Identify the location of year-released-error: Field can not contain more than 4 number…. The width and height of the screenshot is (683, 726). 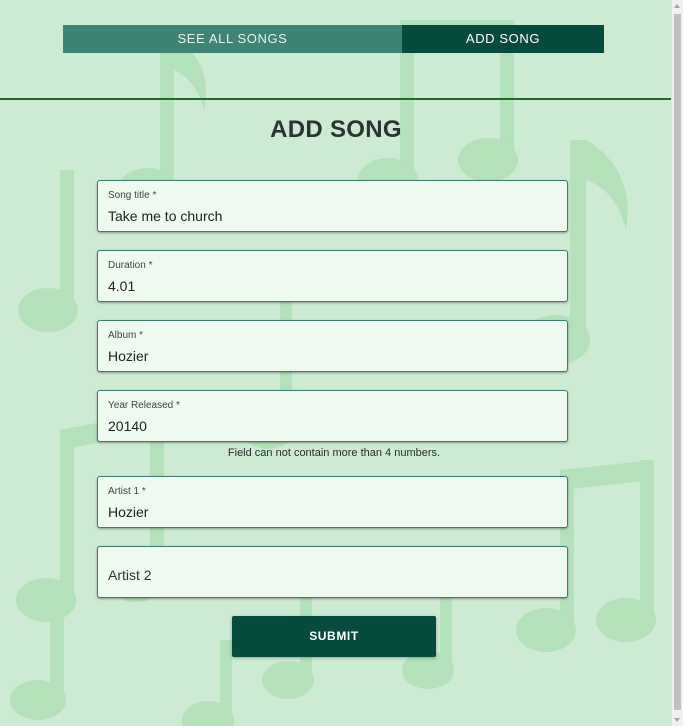
(334, 453).